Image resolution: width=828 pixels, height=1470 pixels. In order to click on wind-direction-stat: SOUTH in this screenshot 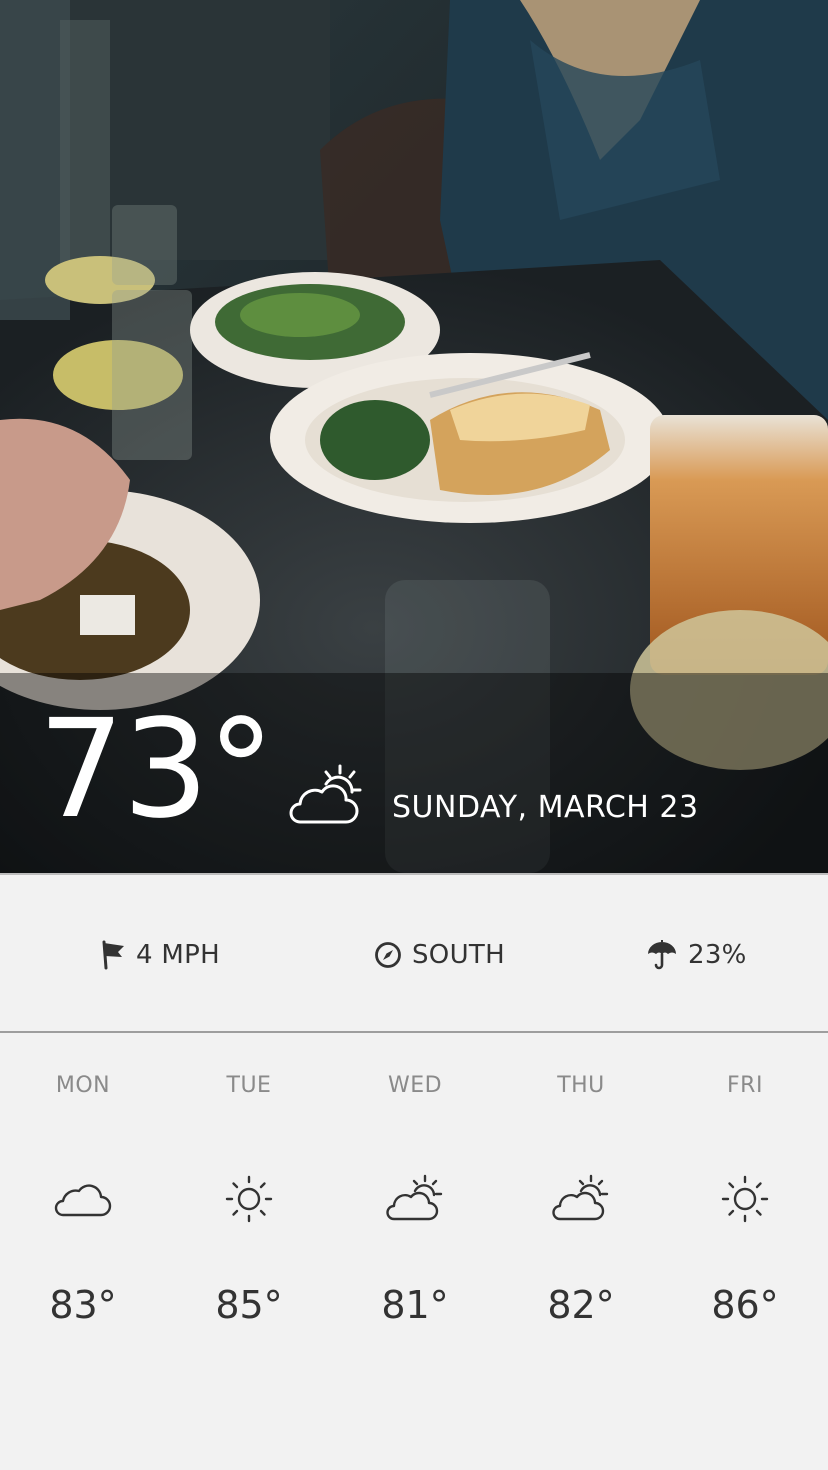, I will do `click(439, 955)`.